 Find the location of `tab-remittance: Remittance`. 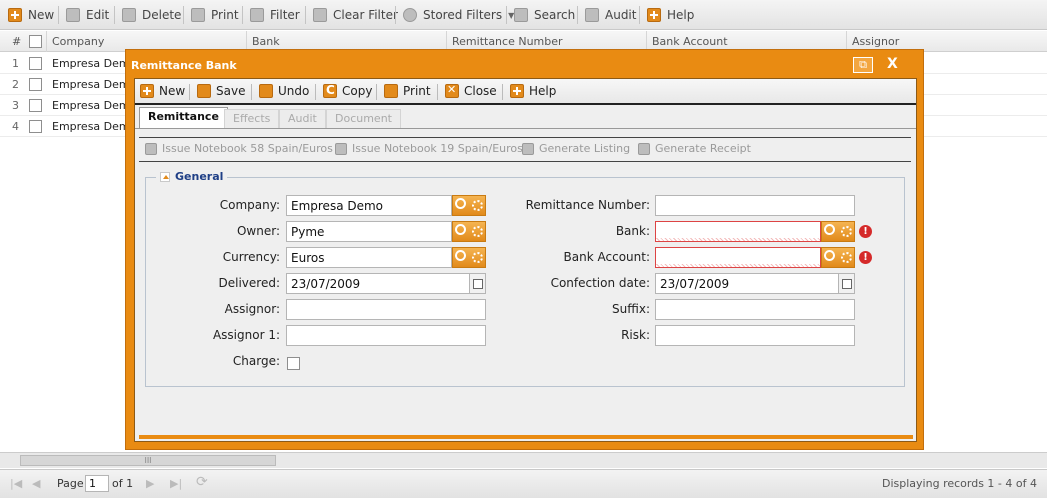

tab-remittance: Remittance is located at coordinates (183, 118).